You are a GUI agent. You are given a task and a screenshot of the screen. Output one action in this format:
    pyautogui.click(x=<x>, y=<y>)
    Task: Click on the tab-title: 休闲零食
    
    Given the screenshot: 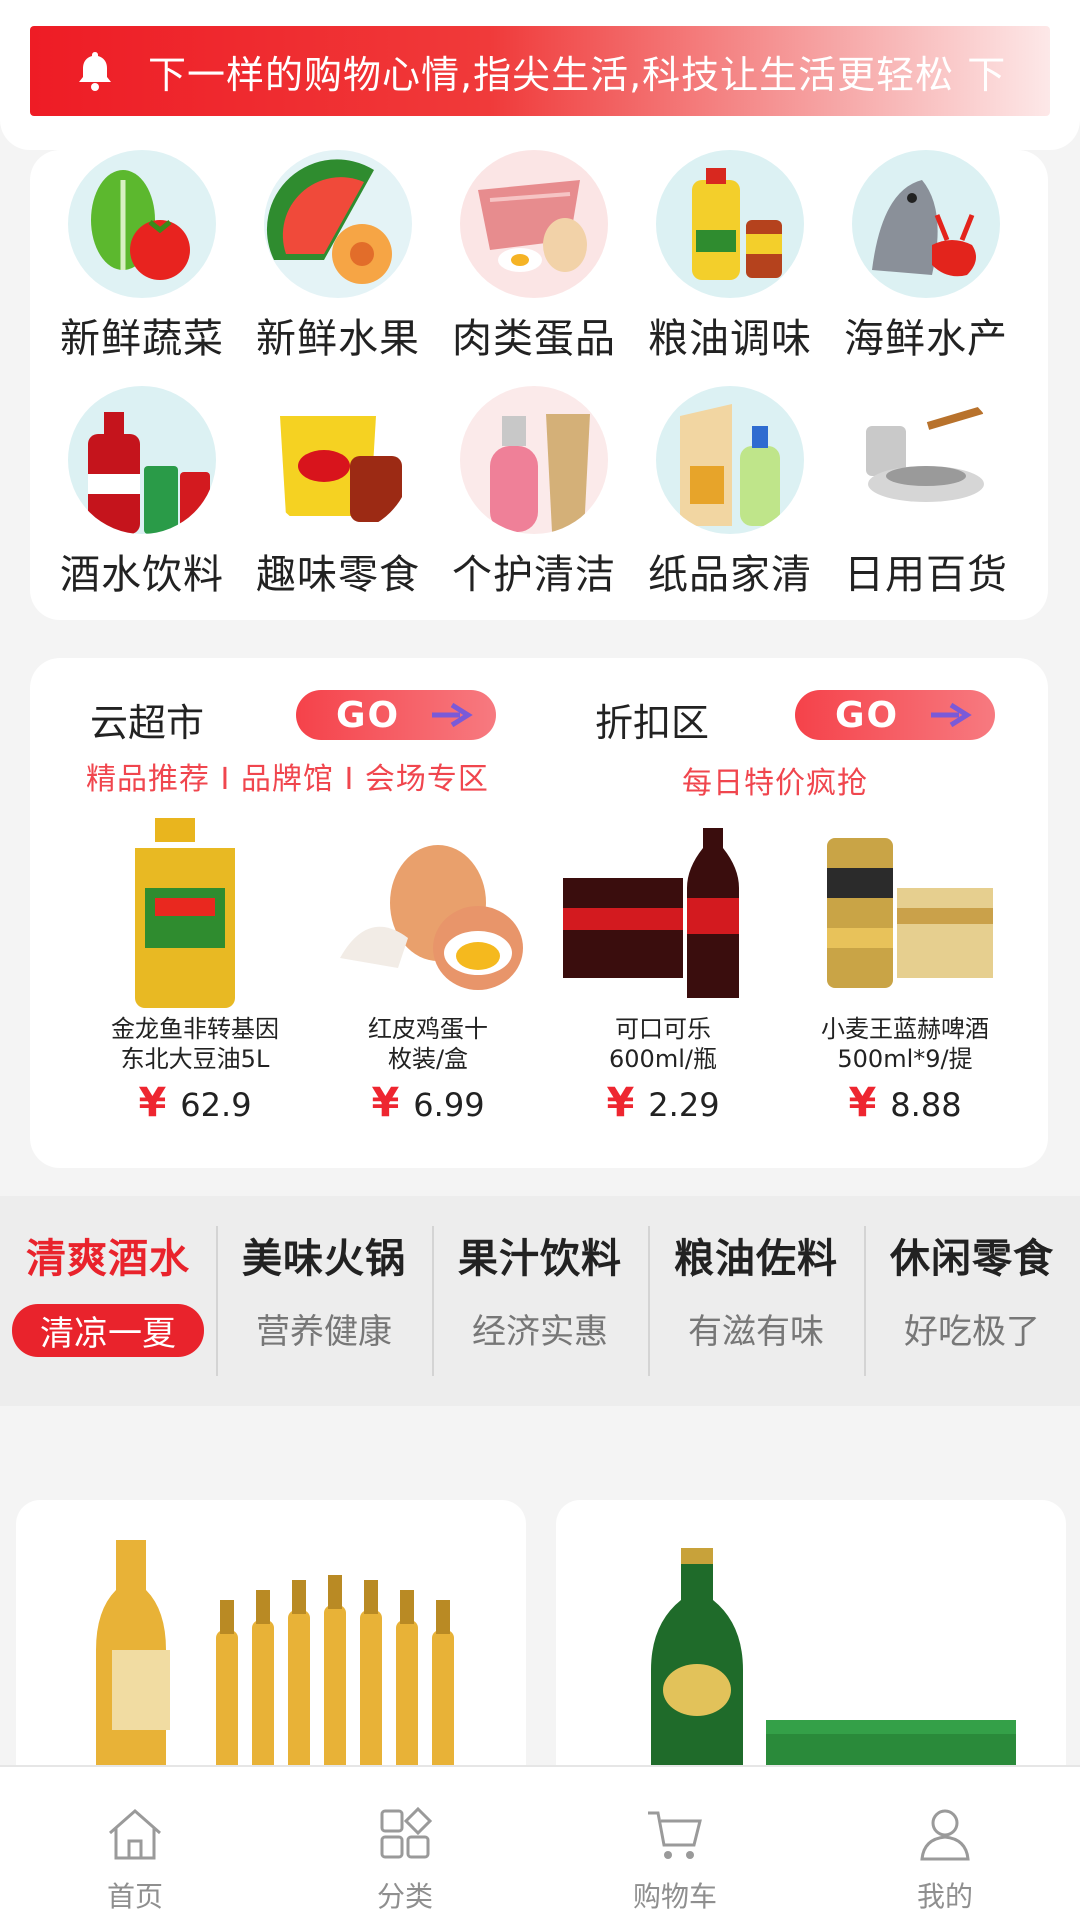 What is the action you would take?
    pyautogui.click(x=972, y=1259)
    